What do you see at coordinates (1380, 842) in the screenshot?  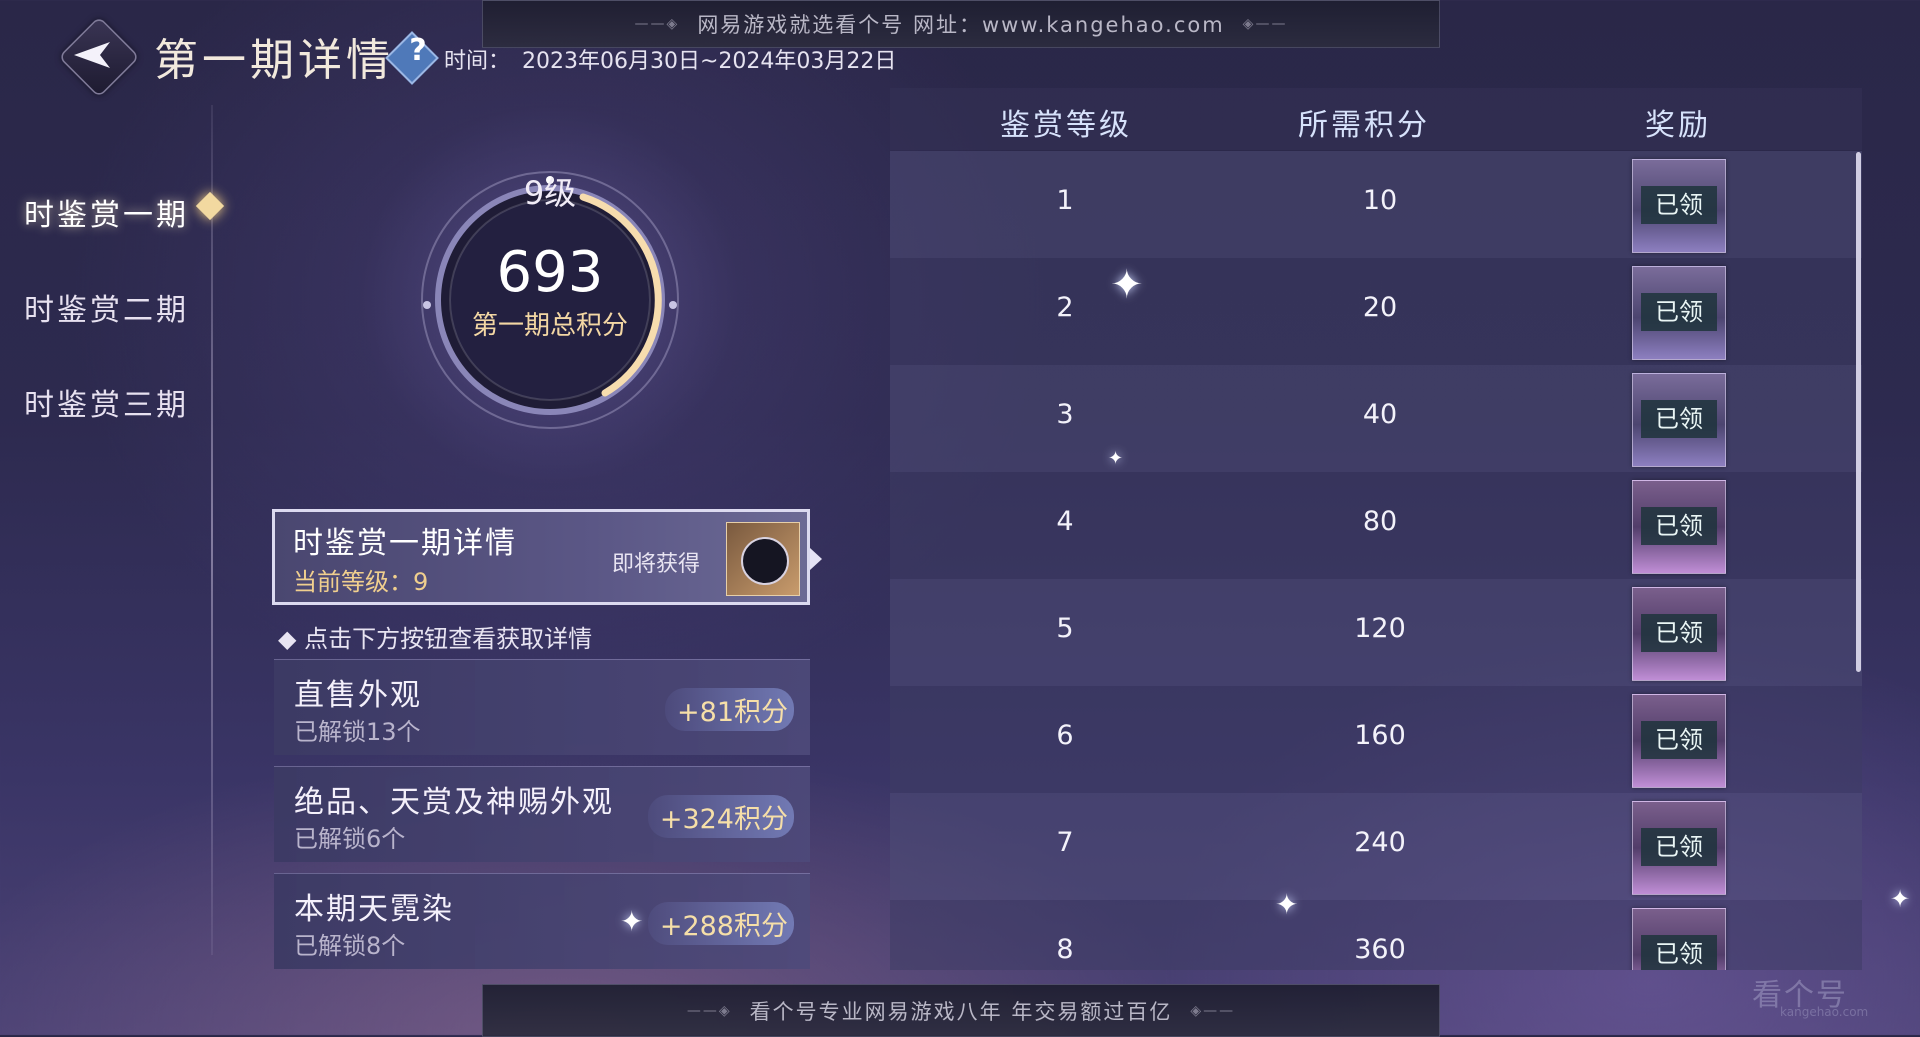 I see `row-points: 240` at bounding box center [1380, 842].